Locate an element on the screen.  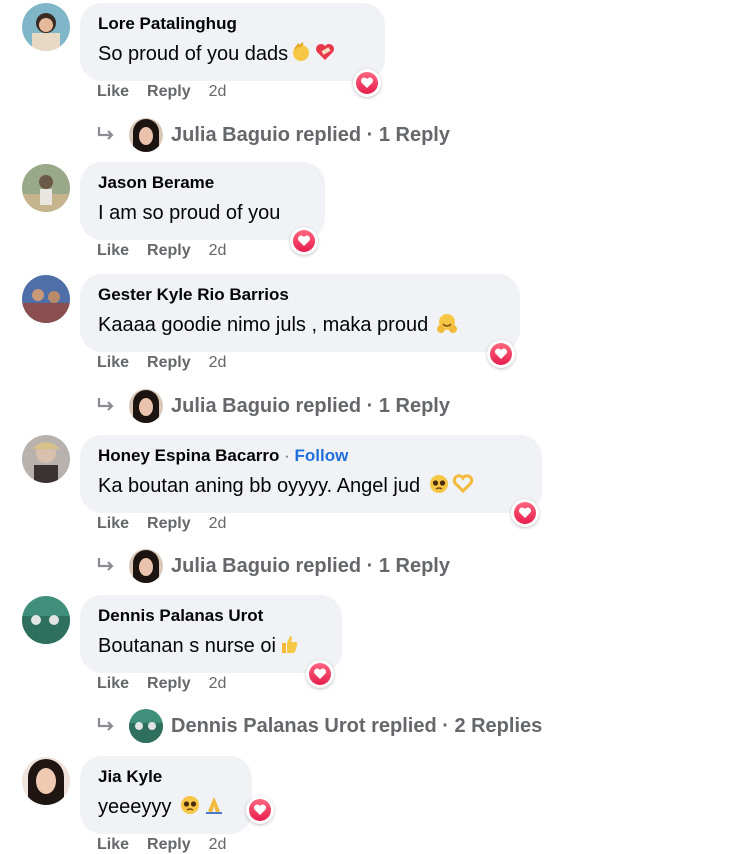
comment-author: Honey Espina Bacarro · Follow is located at coordinates (223, 455).